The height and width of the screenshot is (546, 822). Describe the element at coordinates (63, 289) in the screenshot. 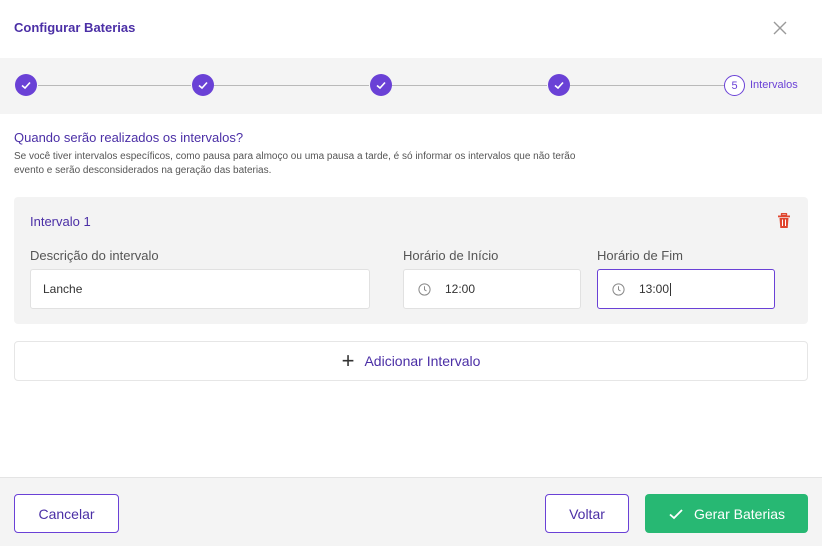

I see `description-value: Lanche` at that location.